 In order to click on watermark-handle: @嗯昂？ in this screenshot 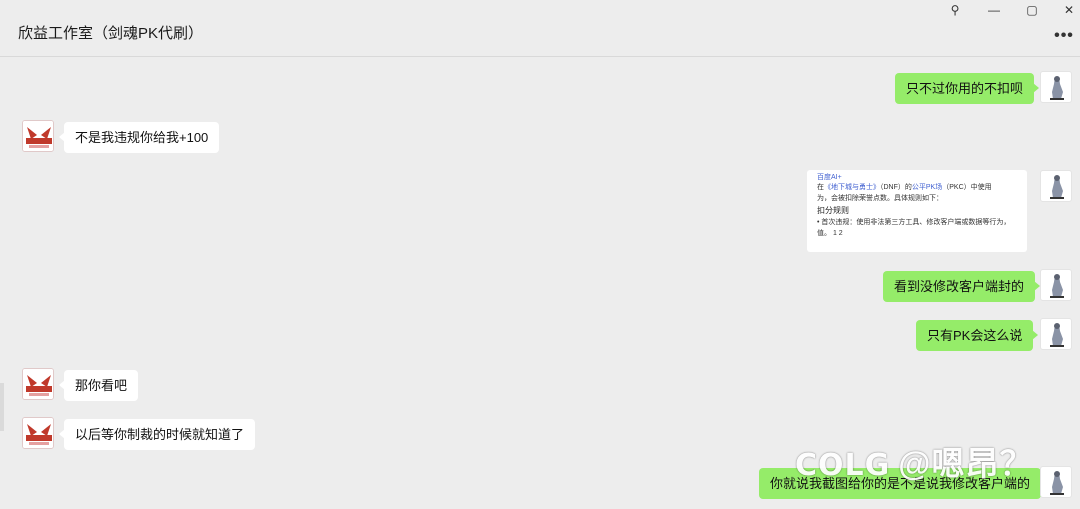, I will do `click(966, 463)`.